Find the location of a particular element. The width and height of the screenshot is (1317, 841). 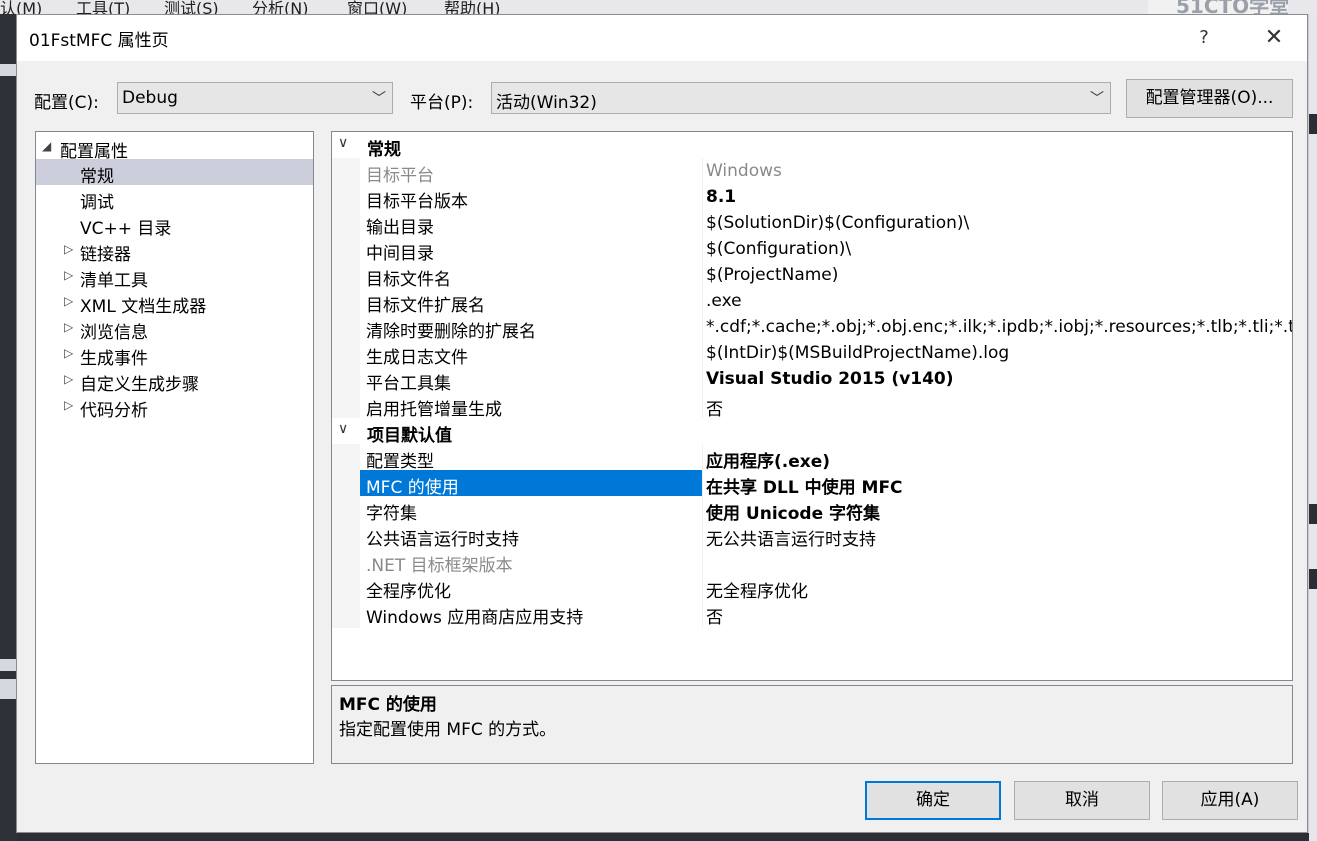

property-value: 8.1 is located at coordinates (721, 197).